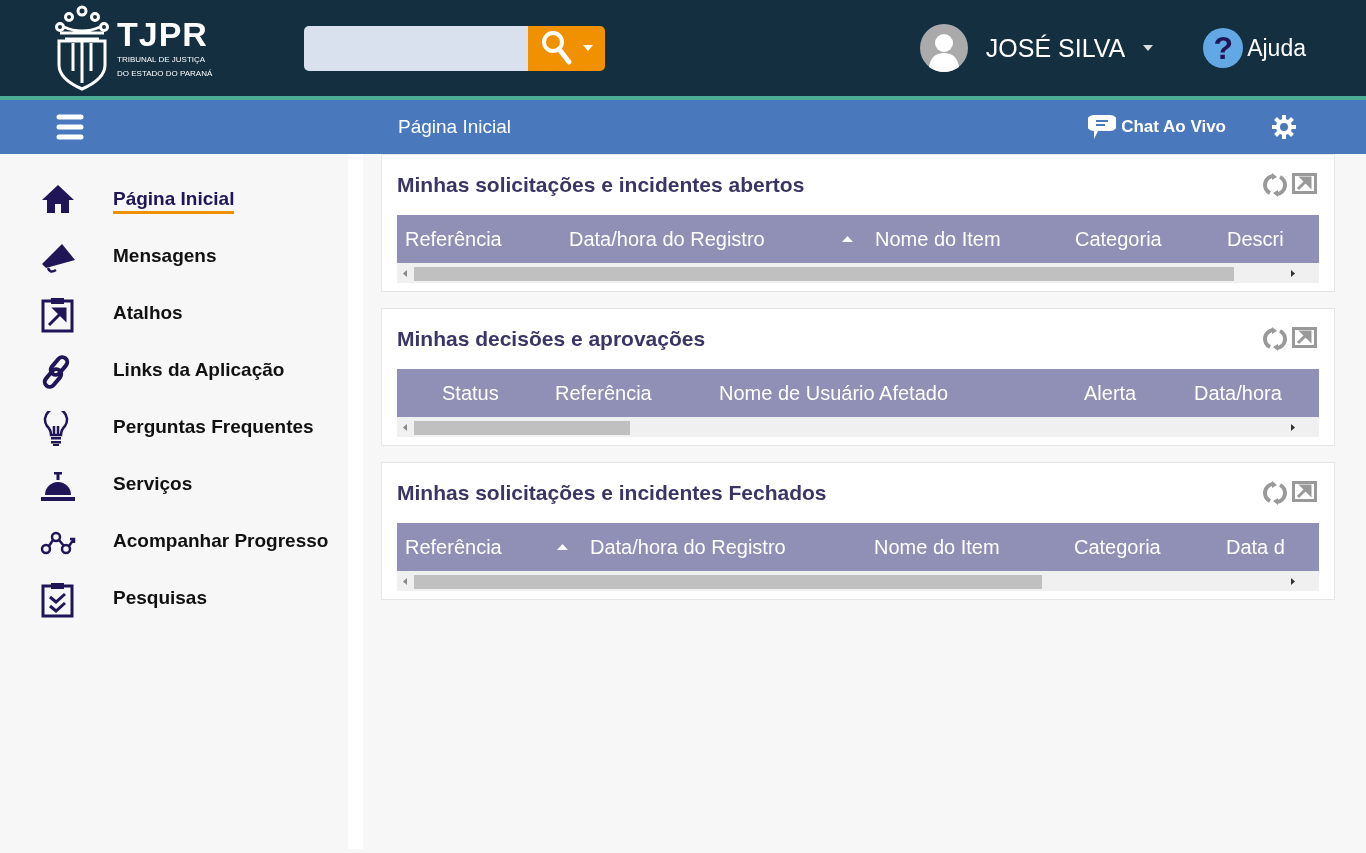 This screenshot has height=853, width=1366. I want to click on search-button, so click(567, 48).